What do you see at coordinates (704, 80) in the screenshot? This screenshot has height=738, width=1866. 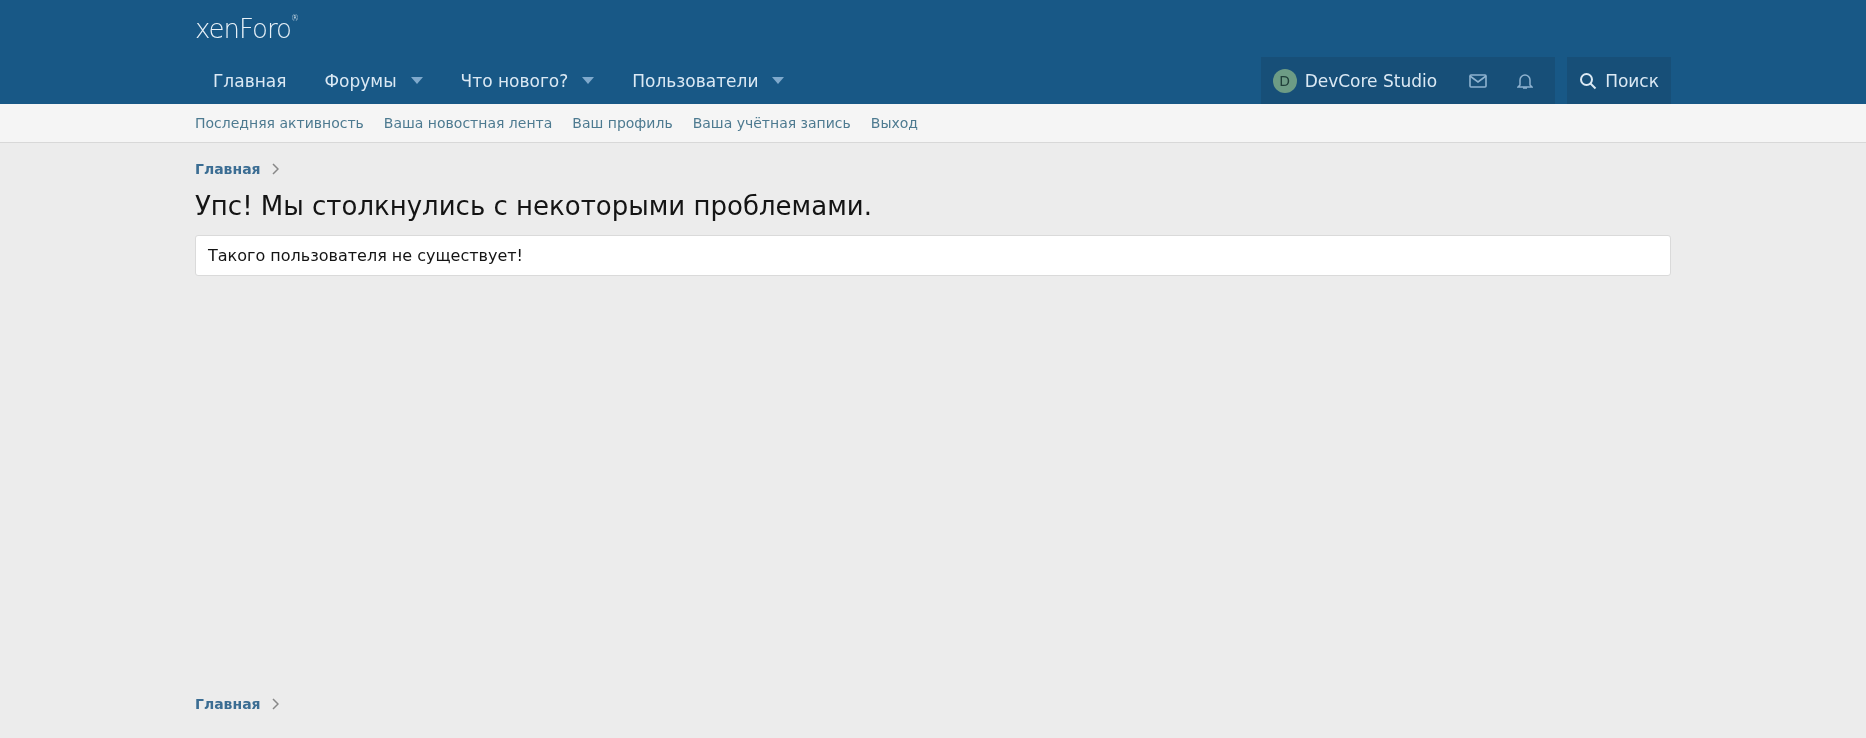 I see `nav-tab: Пользователи` at bounding box center [704, 80].